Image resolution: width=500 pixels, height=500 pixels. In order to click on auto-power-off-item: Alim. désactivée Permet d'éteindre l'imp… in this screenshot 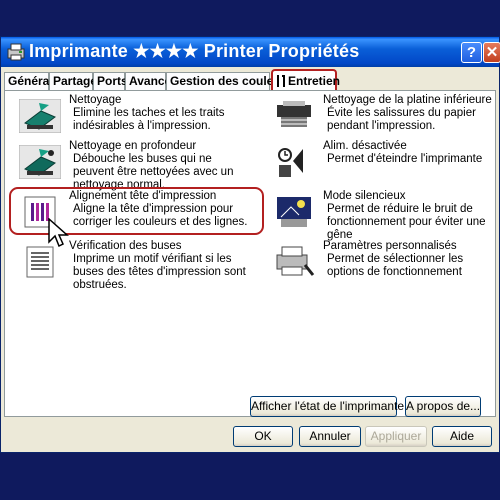, I will do `click(380, 162)`.